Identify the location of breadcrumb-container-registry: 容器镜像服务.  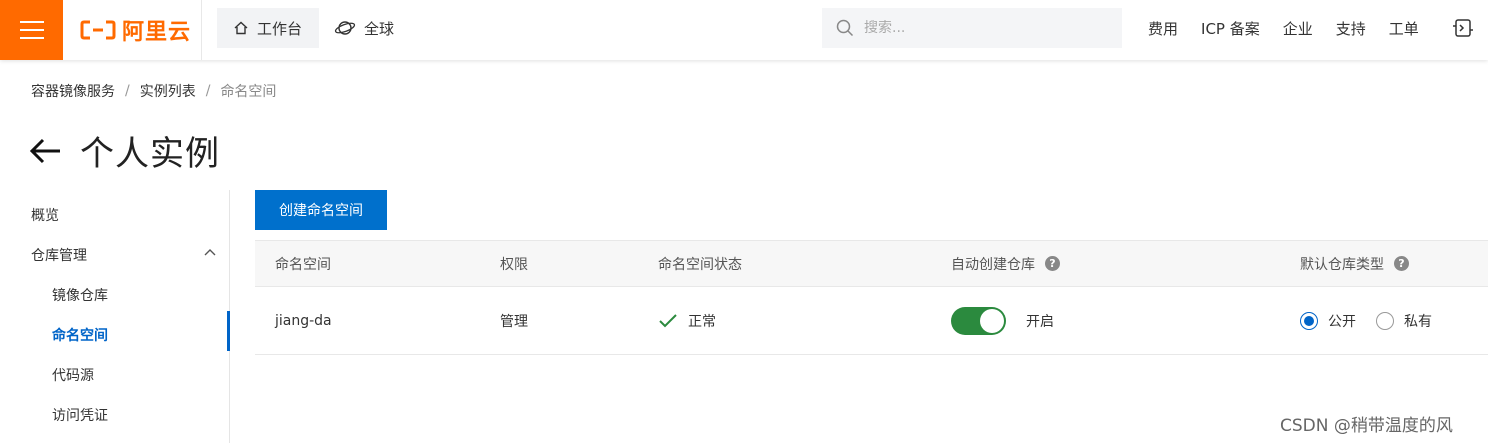
(73, 91).